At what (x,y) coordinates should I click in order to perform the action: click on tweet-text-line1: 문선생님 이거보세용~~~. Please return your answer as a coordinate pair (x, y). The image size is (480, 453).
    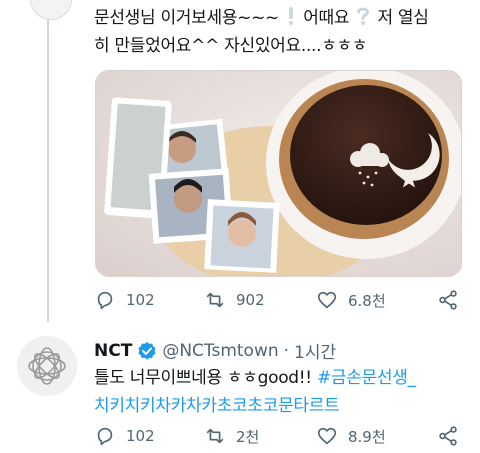
    Looking at the image, I should click on (186, 18).